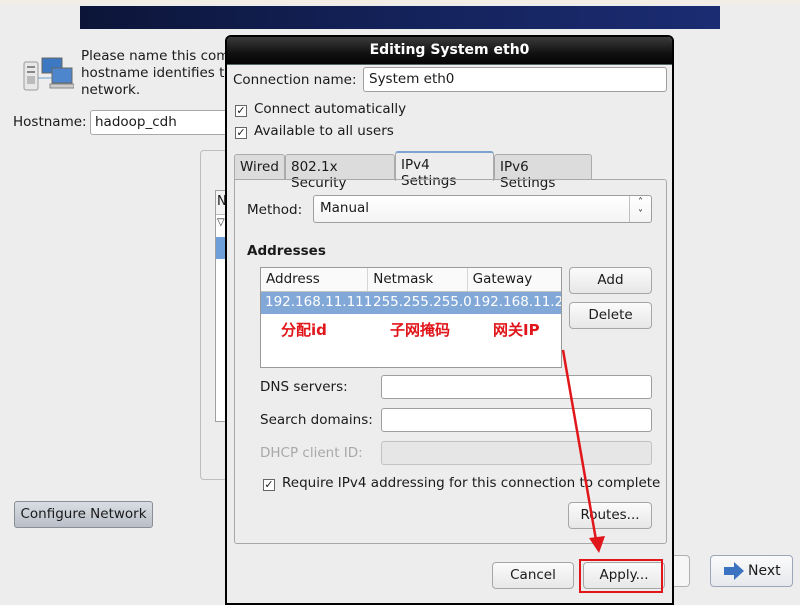 This screenshot has height=605, width=800. Describe the element at coordinates (514, 279) in the screenshot. I see `column-header-gateway: Gateway` at that location.